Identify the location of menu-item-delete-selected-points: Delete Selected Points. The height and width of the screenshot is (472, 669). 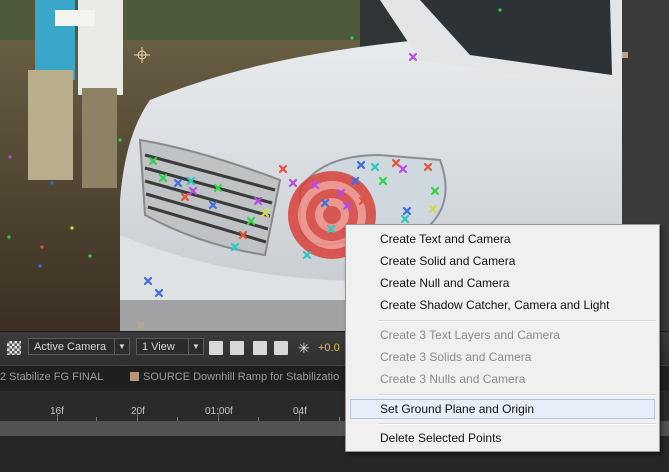
(502, 438).